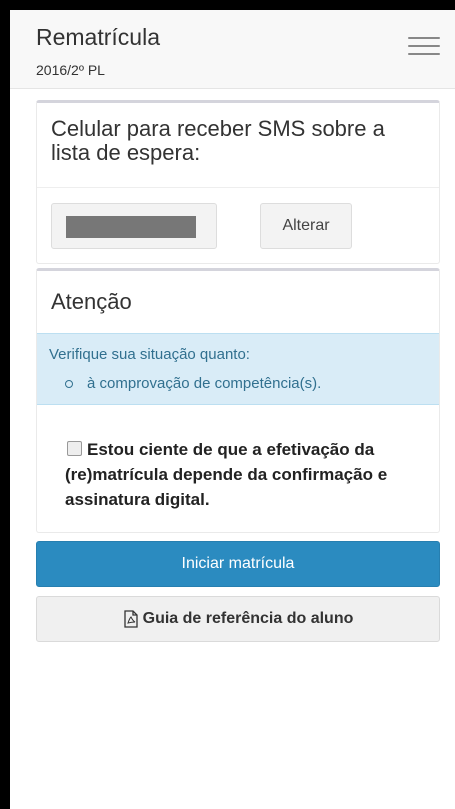  What do you see at coordinates (91, 301) in the screenshot?
I see `attention-heading: Atenção` at bounding box center [91, 301].